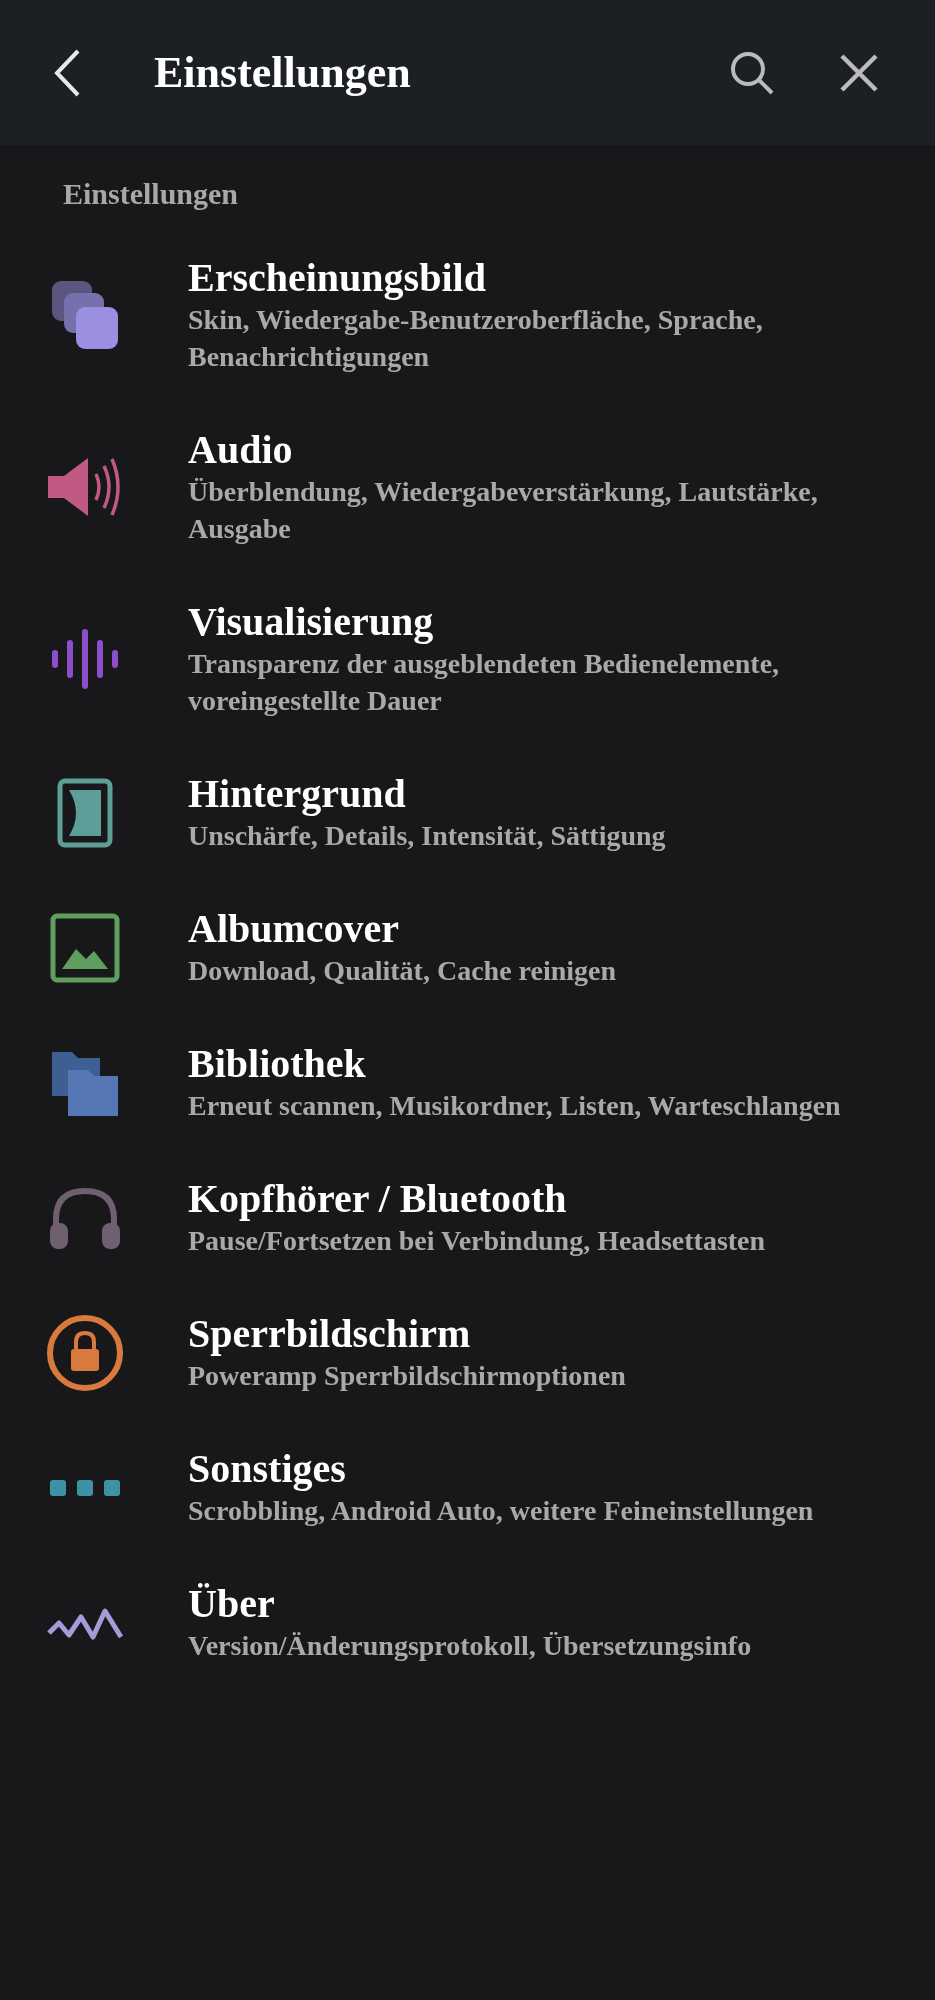 The image size is (935, 2000). Describe the element at coordinates (476, 338) in the screenshot. I see `item-description: Skin, Wiedergabe-Benutzeroberfläche, Sprache, Benachrichtigungen` at that location.